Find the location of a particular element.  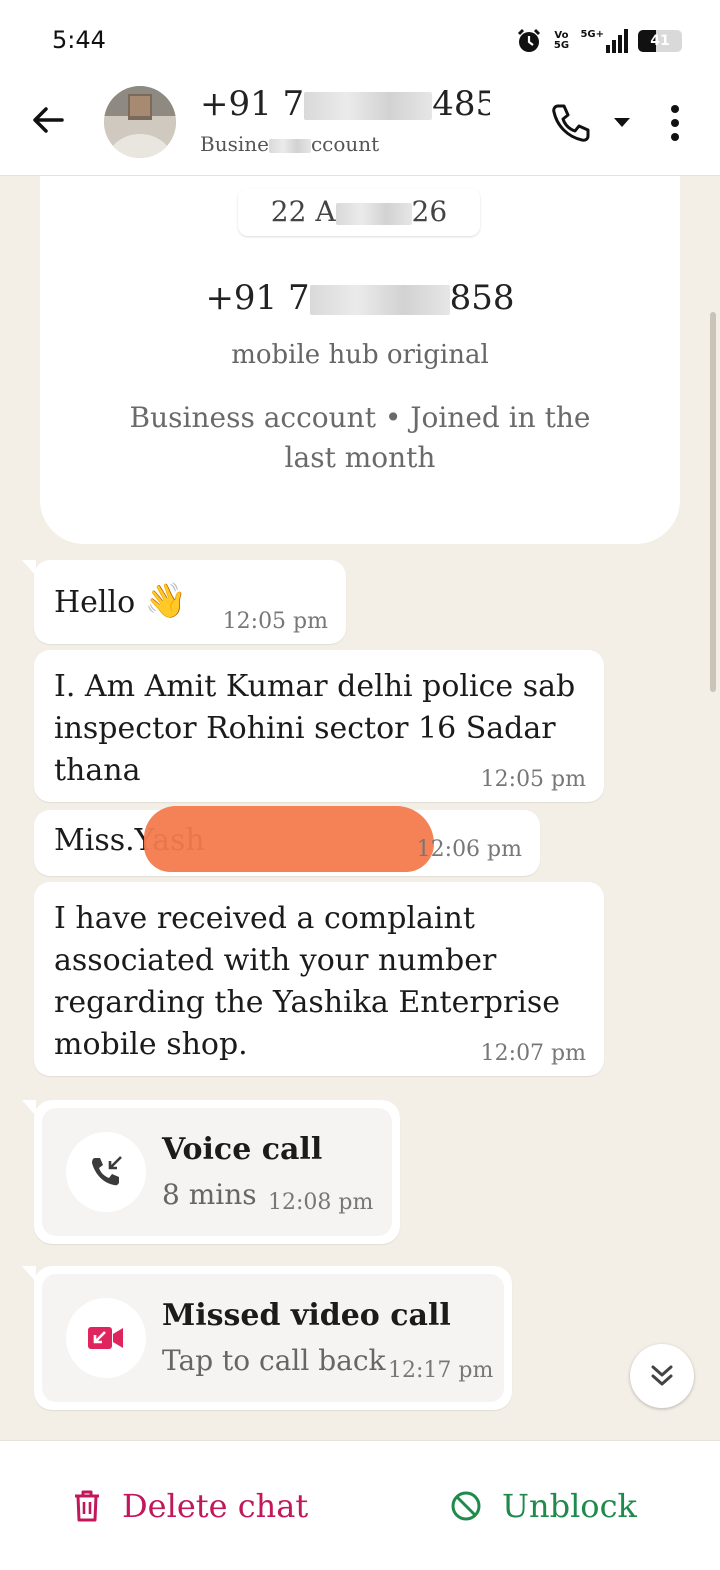

missed-video-call-icon is located at coordinates (106, 1338).